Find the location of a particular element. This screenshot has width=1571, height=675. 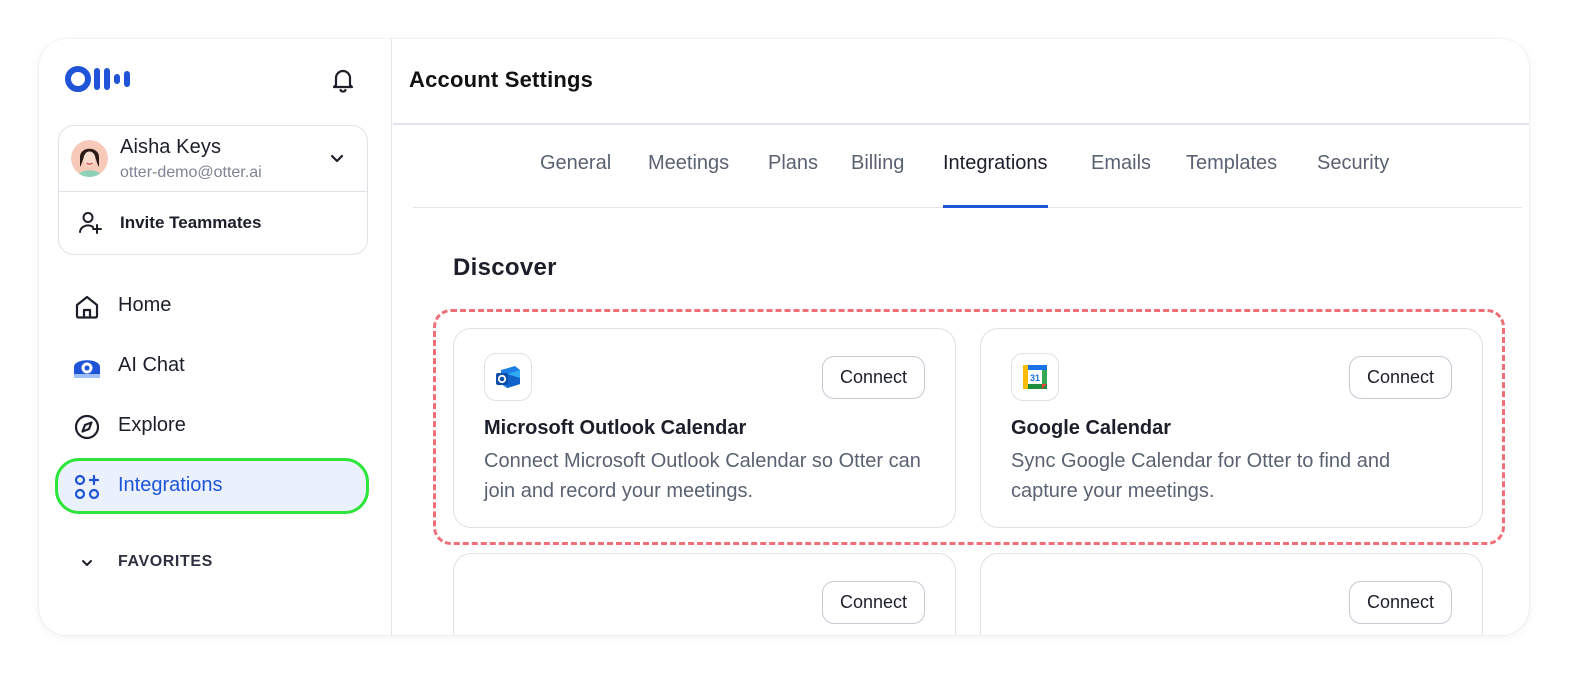

tab-billing: Billing is located at coordinates (877, 180).